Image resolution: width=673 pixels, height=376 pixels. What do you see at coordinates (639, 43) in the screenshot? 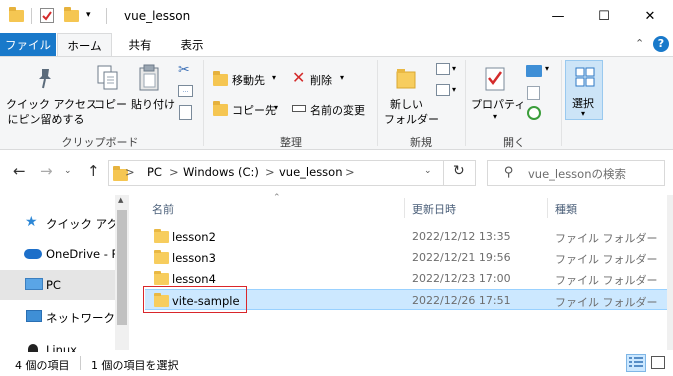
I see `collapse-ribbon-icon: ⌃` at bounding box center [639, 43].